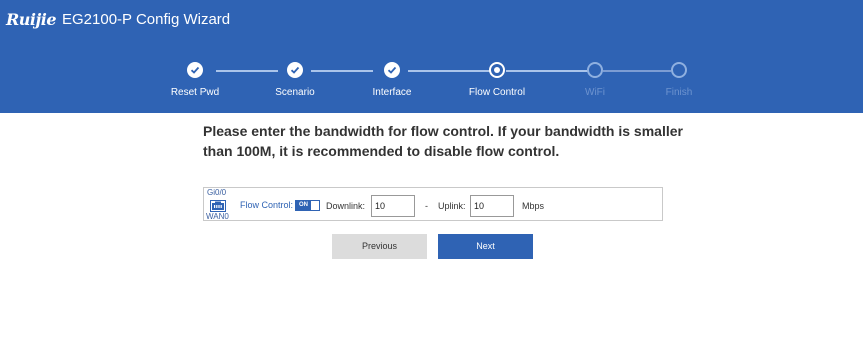 This screenshot has width=863, height=356. What do you see at coordinates (492, 206) in the screenshot?
I see `uplink-input: 10` at bounding box center [492, 206].